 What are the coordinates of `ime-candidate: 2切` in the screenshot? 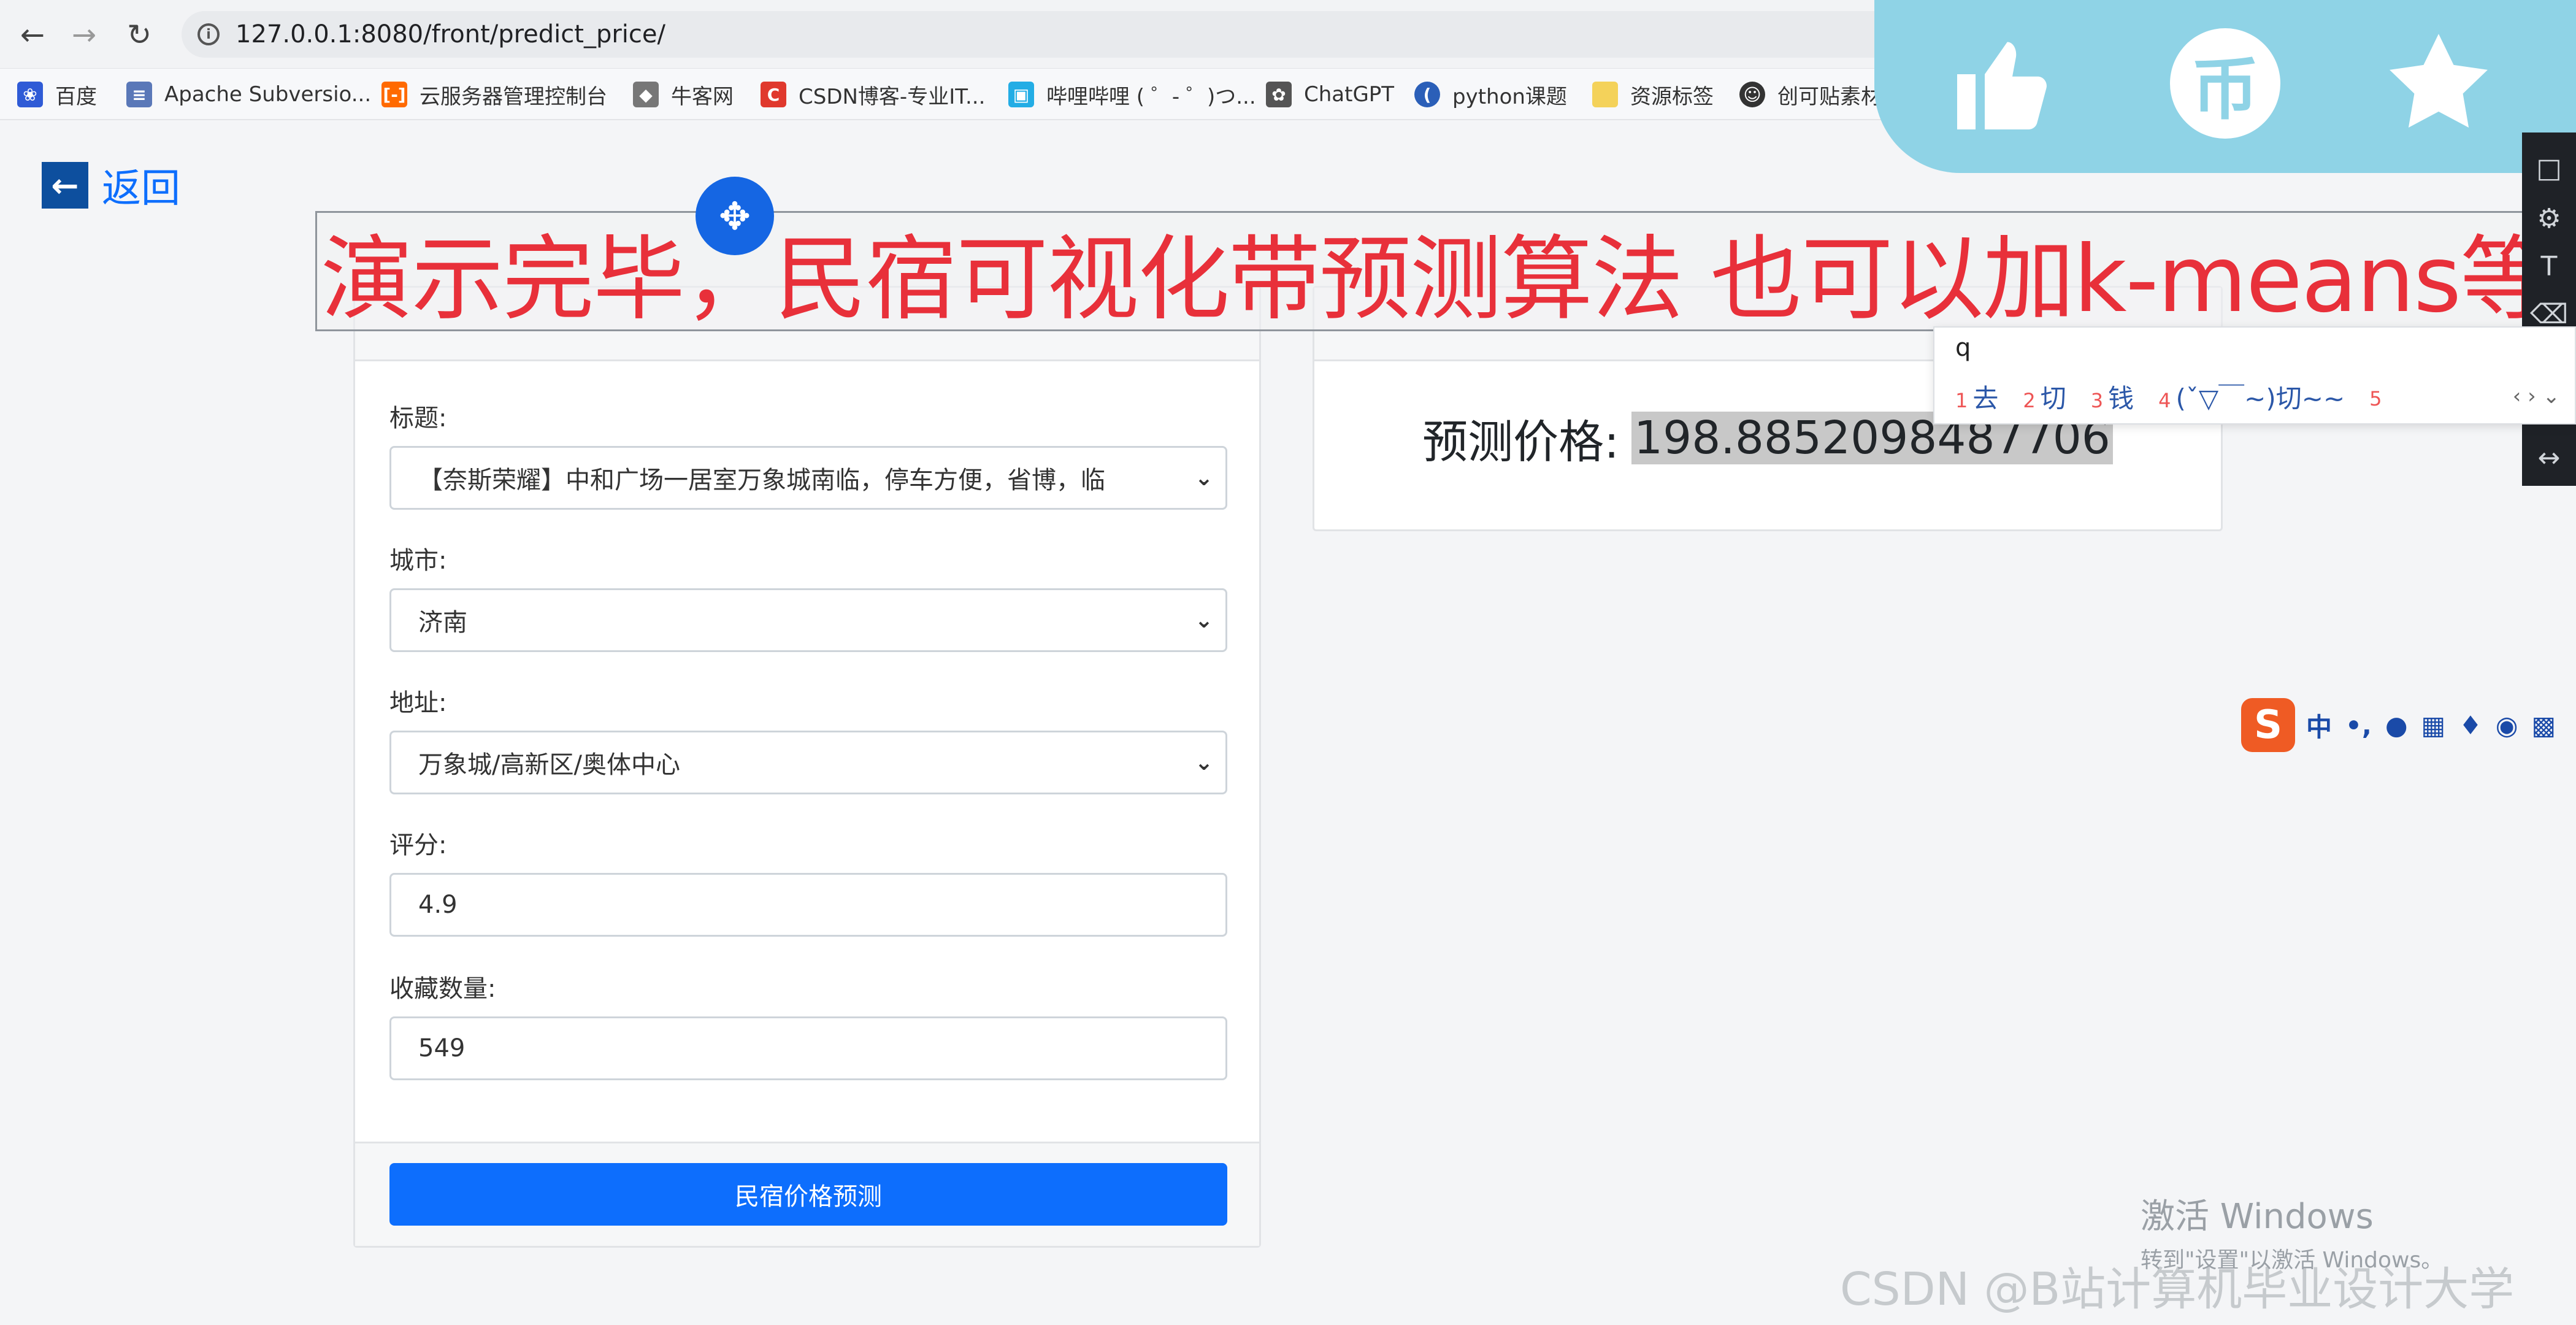 It's located at (2044, 396).